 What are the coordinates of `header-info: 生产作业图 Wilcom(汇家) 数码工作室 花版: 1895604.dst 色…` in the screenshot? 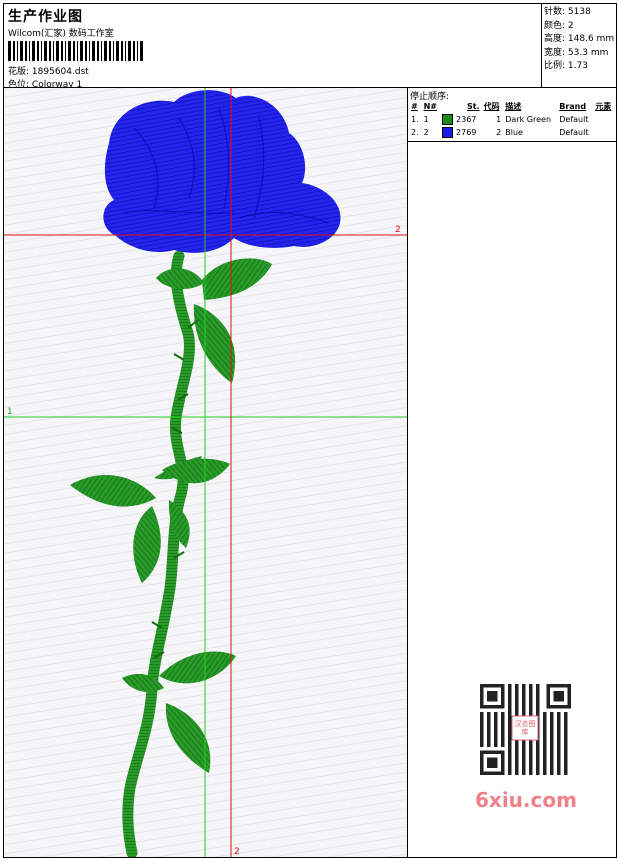 It's located at (272, 47).